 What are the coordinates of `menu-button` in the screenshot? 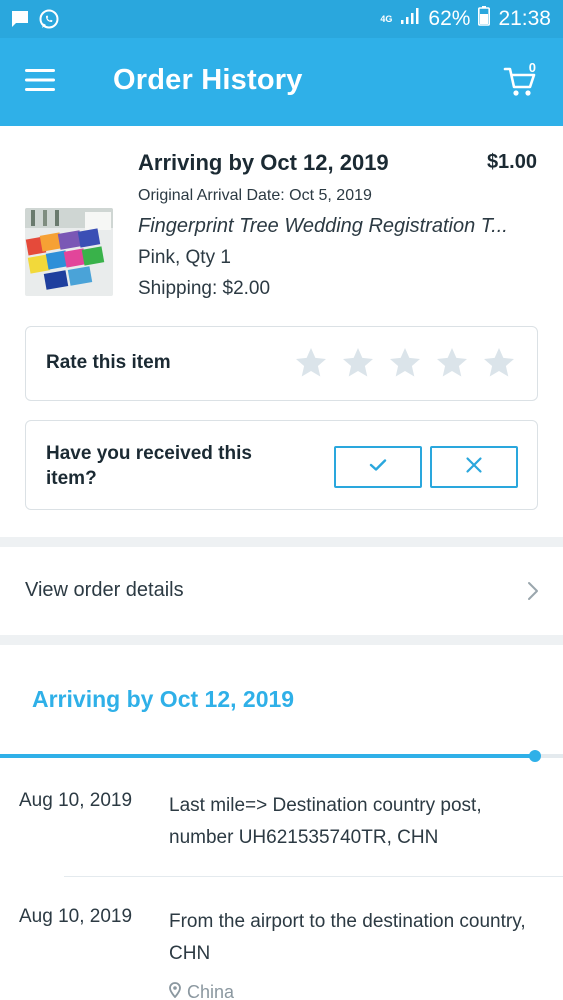 It's located at (40, 82).